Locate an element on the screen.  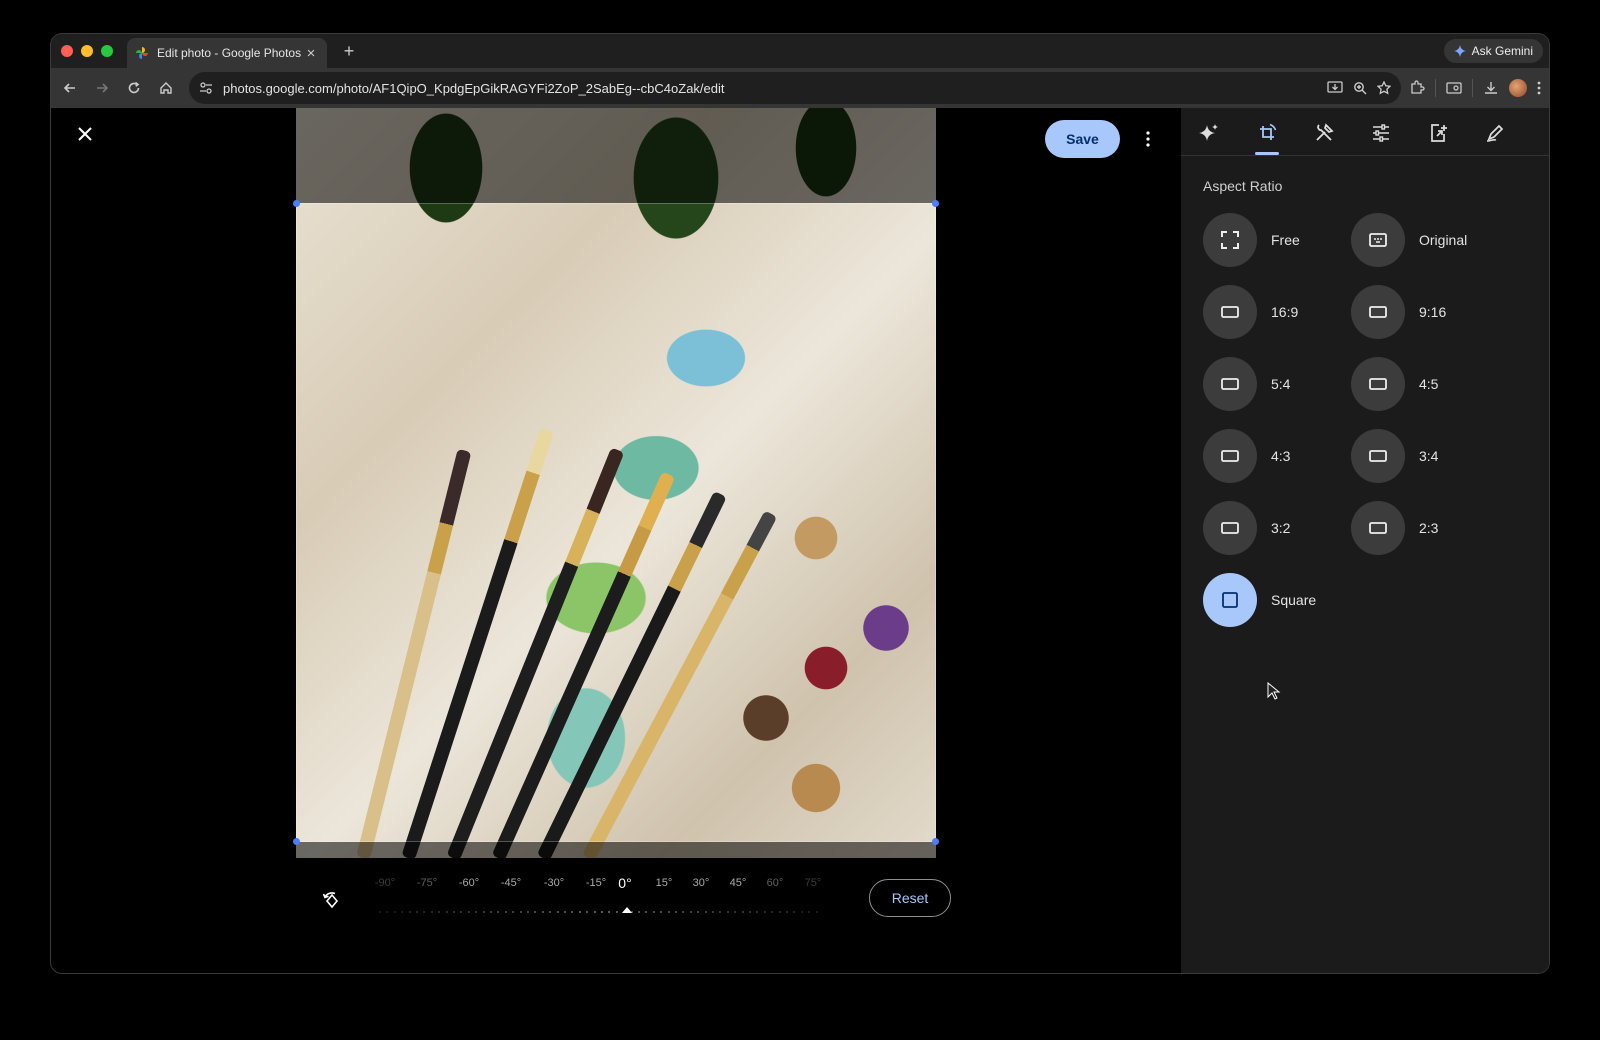
original-ratio-icon is located at coordinates (1378, 240).